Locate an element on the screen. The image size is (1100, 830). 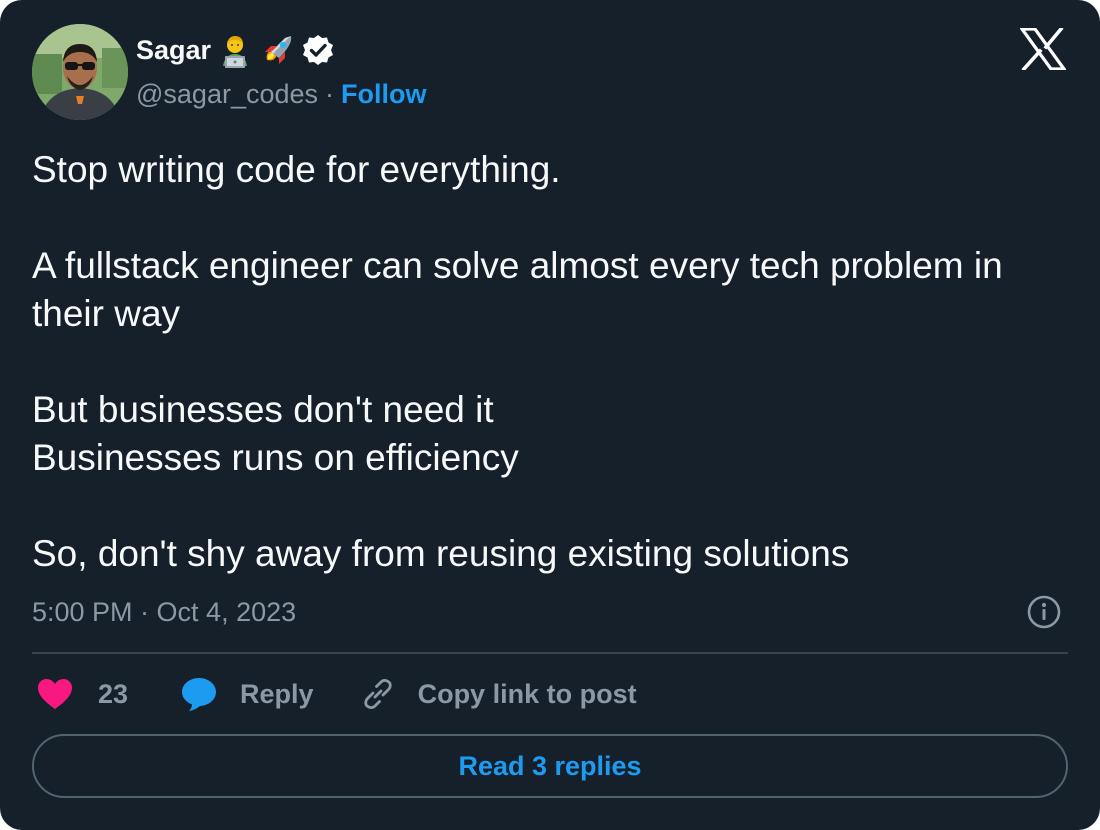
tweet-timestamp: 5:00 PM · Oct 4, 2023 is located at coordinates (164, 612).